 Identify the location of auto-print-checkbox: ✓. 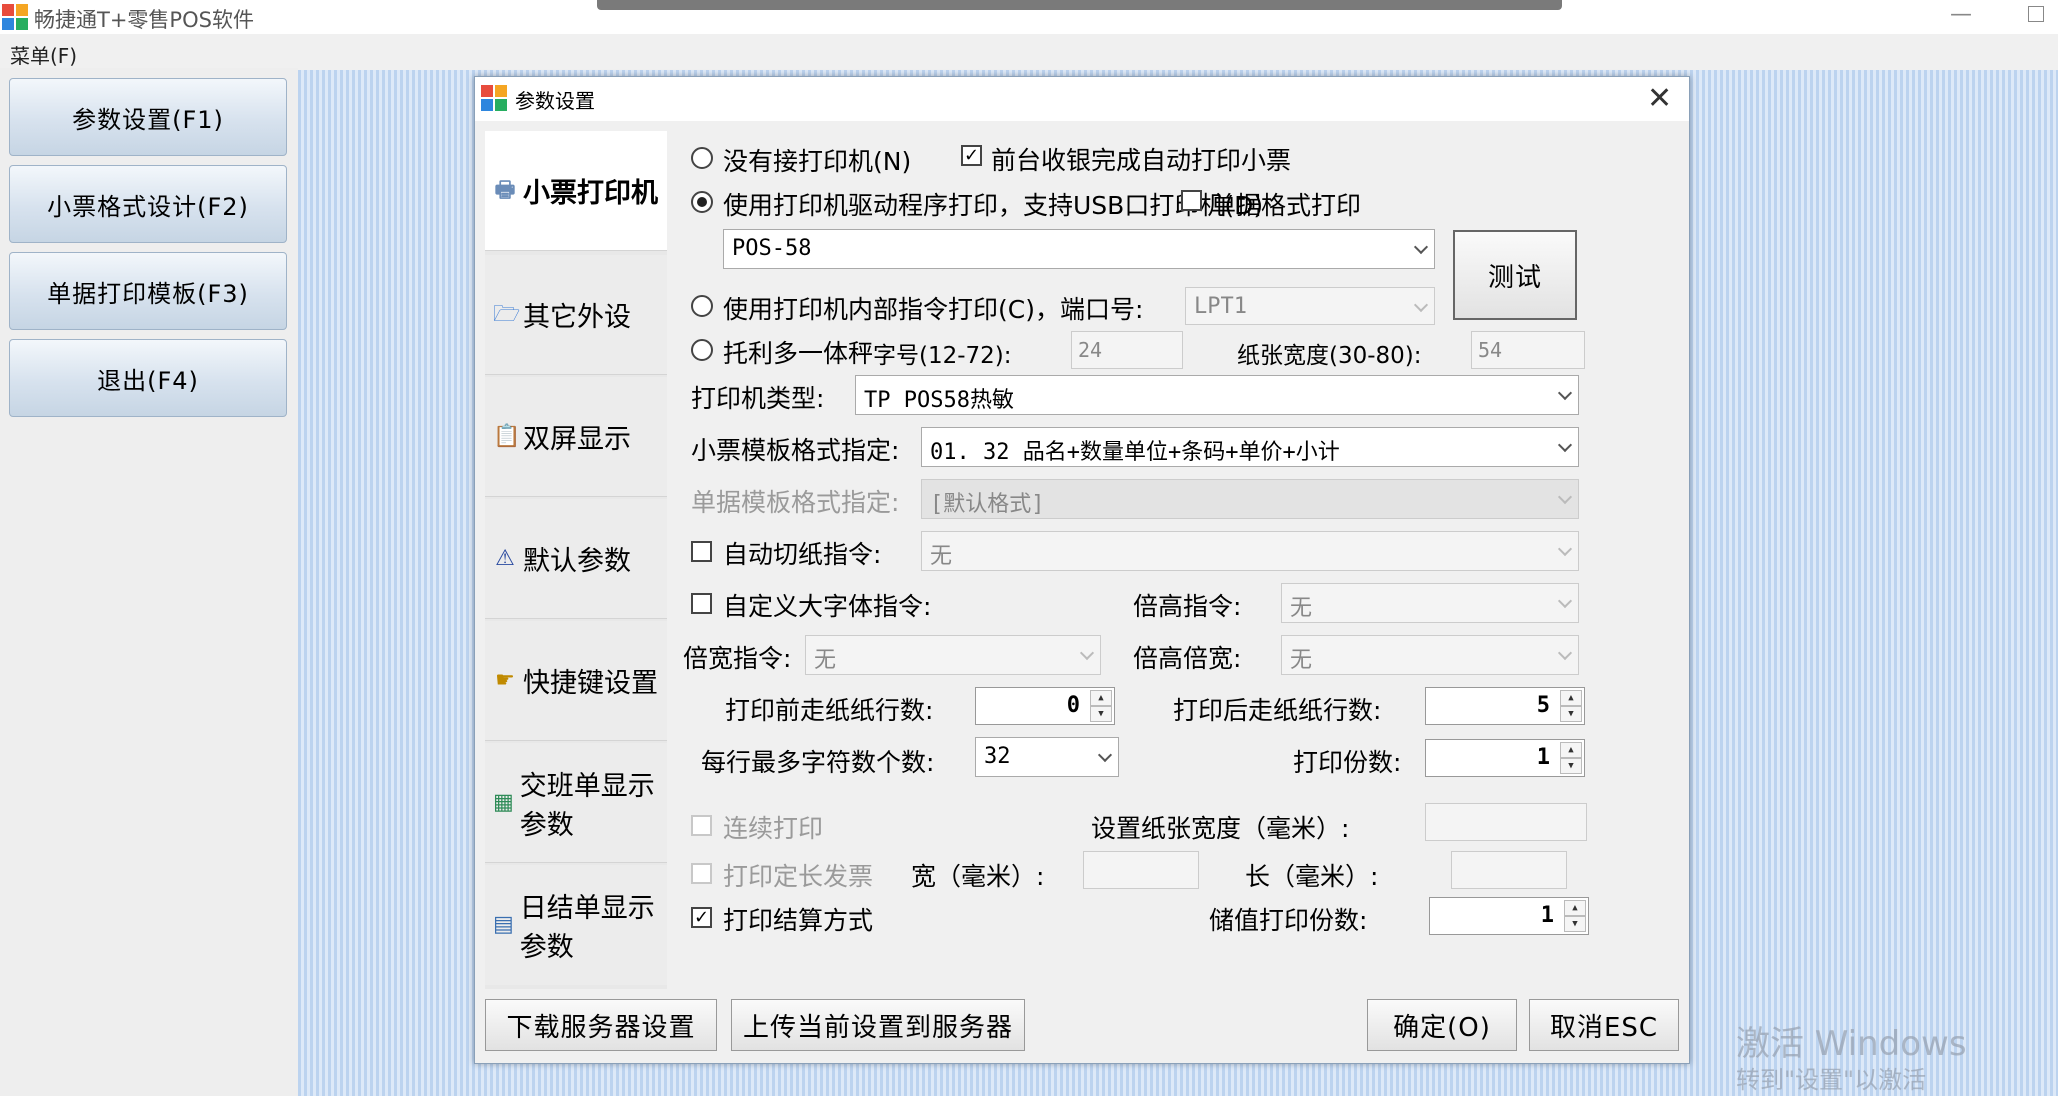
(971, 155).